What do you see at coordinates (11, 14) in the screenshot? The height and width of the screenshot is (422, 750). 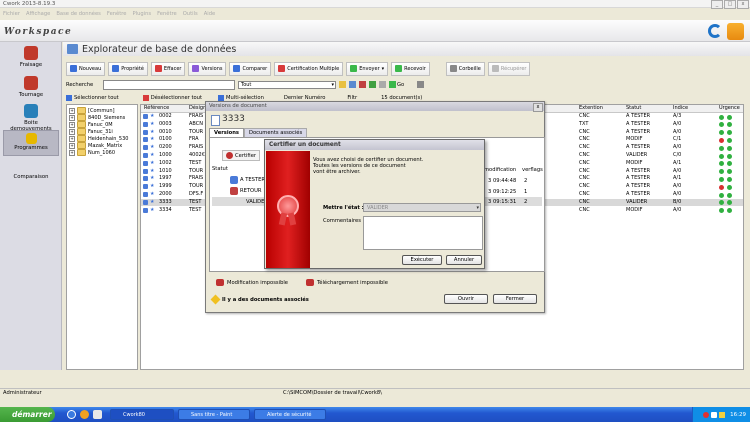 I see `menu-fichier: Fichier` at bounding box center [11, 14].